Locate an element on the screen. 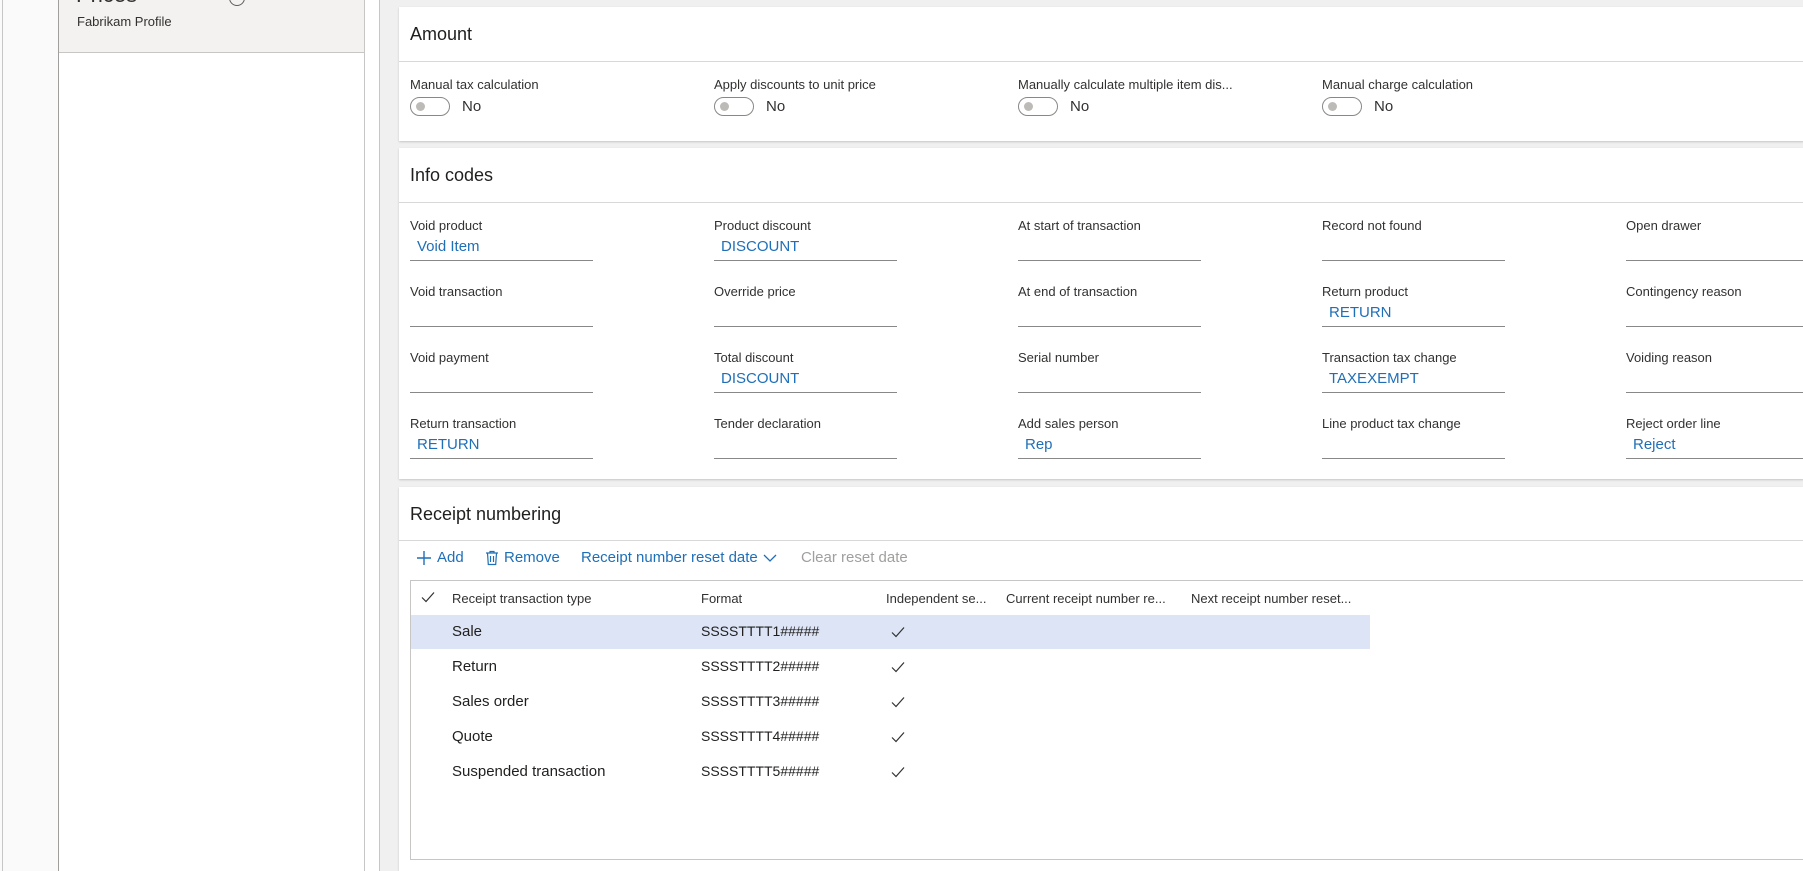 This screenshot has width=1803, height=871. profile-subtitle: Fabrikam Profile is located at coordinates (124, 21).